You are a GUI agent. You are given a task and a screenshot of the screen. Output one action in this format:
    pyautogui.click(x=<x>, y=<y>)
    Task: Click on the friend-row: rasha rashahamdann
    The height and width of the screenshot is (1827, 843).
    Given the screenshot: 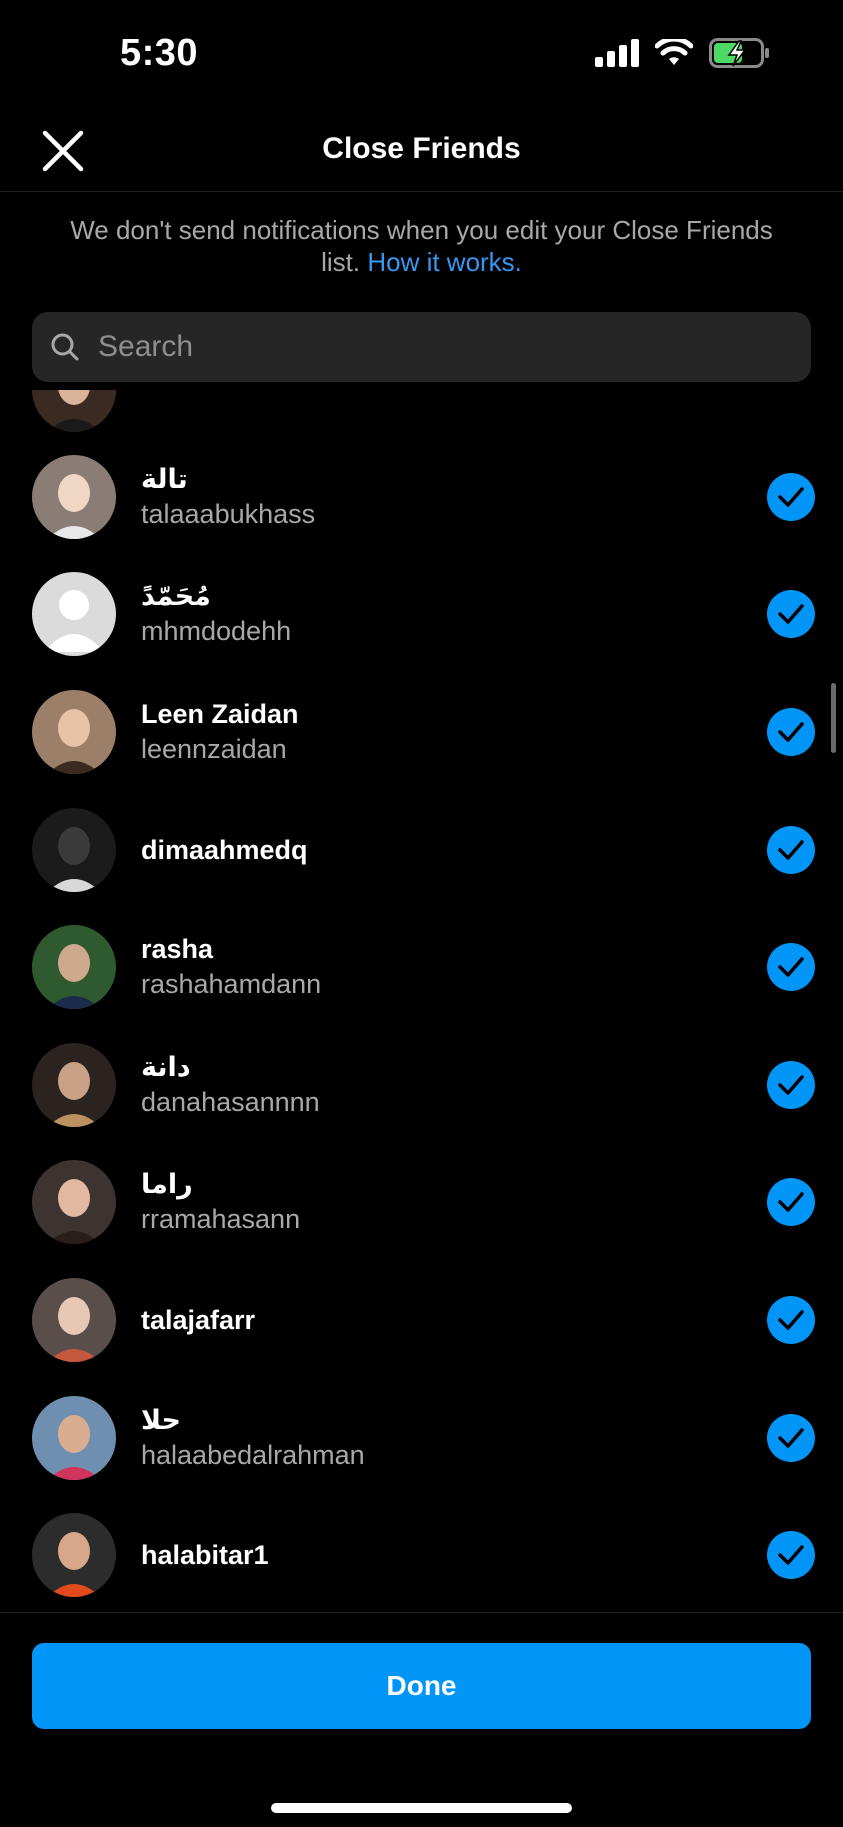 What is the action you would take?
    pyautogui.click(x=421, y=967)
    